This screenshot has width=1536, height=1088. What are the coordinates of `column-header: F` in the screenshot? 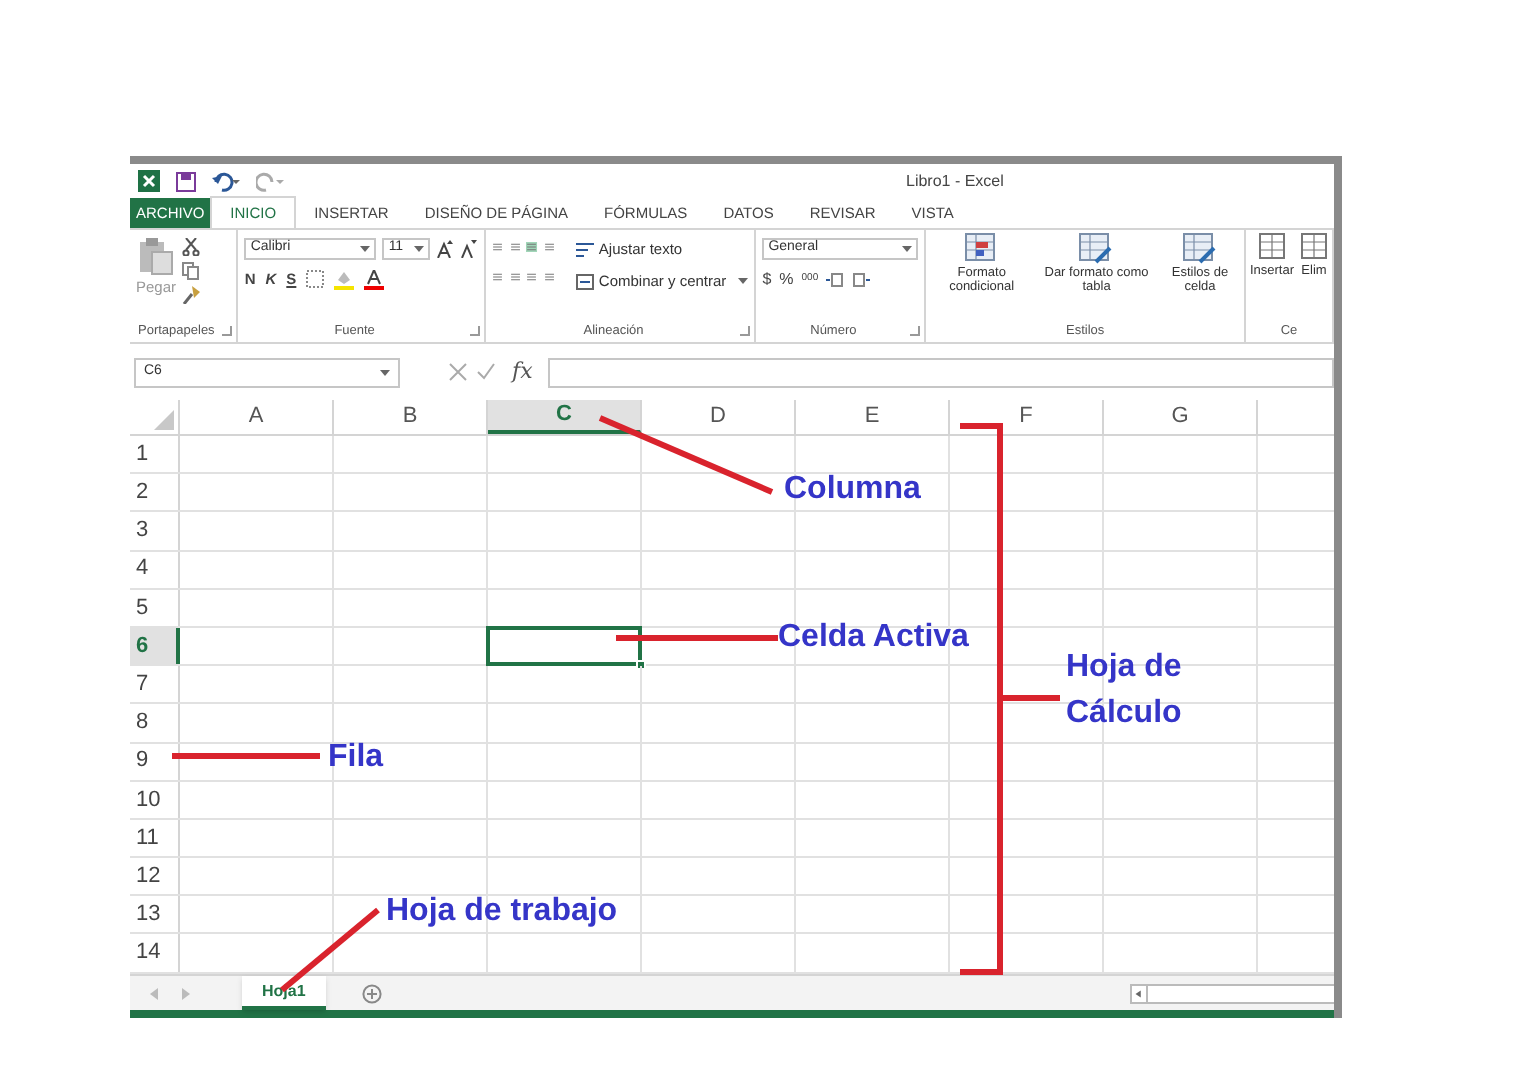 It's located at (1027, 417).